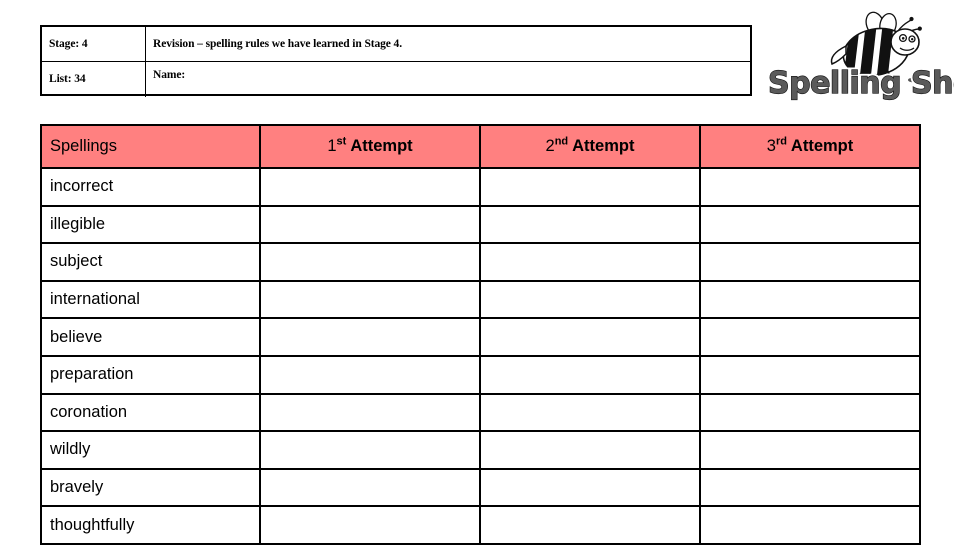 The image size is (960, 545). What do you see at coordinates (781, 141) in the screenshot?
I see `attempt-3-ordinal: rd` at bounding box center [781, 141].